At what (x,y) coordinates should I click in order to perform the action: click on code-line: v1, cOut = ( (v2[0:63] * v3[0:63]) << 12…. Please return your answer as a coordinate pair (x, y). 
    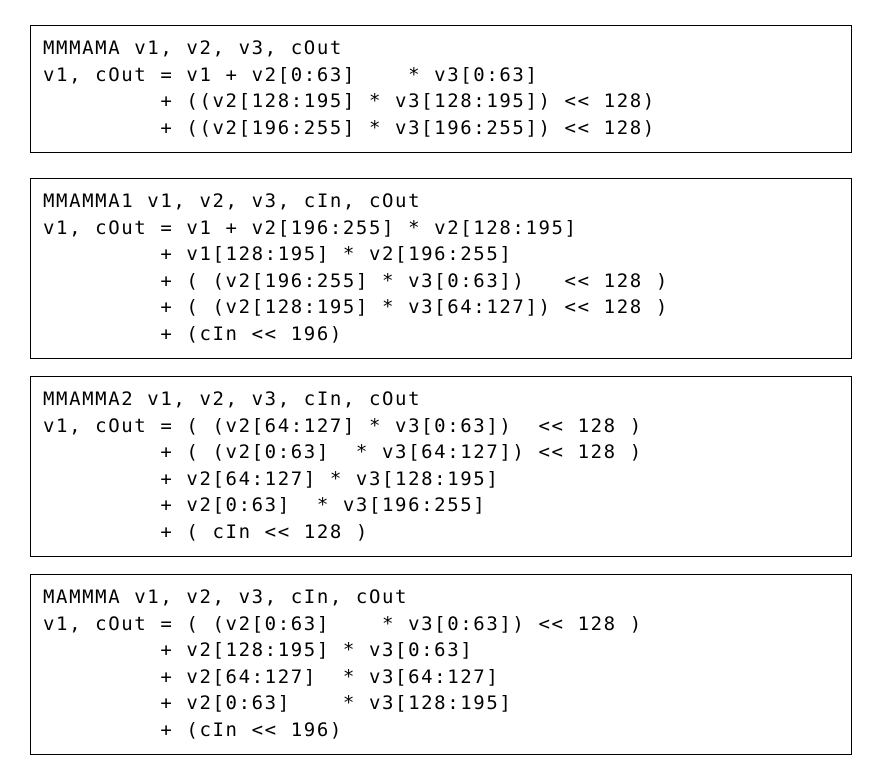
    Looking at the image, I should click on (343, 623).